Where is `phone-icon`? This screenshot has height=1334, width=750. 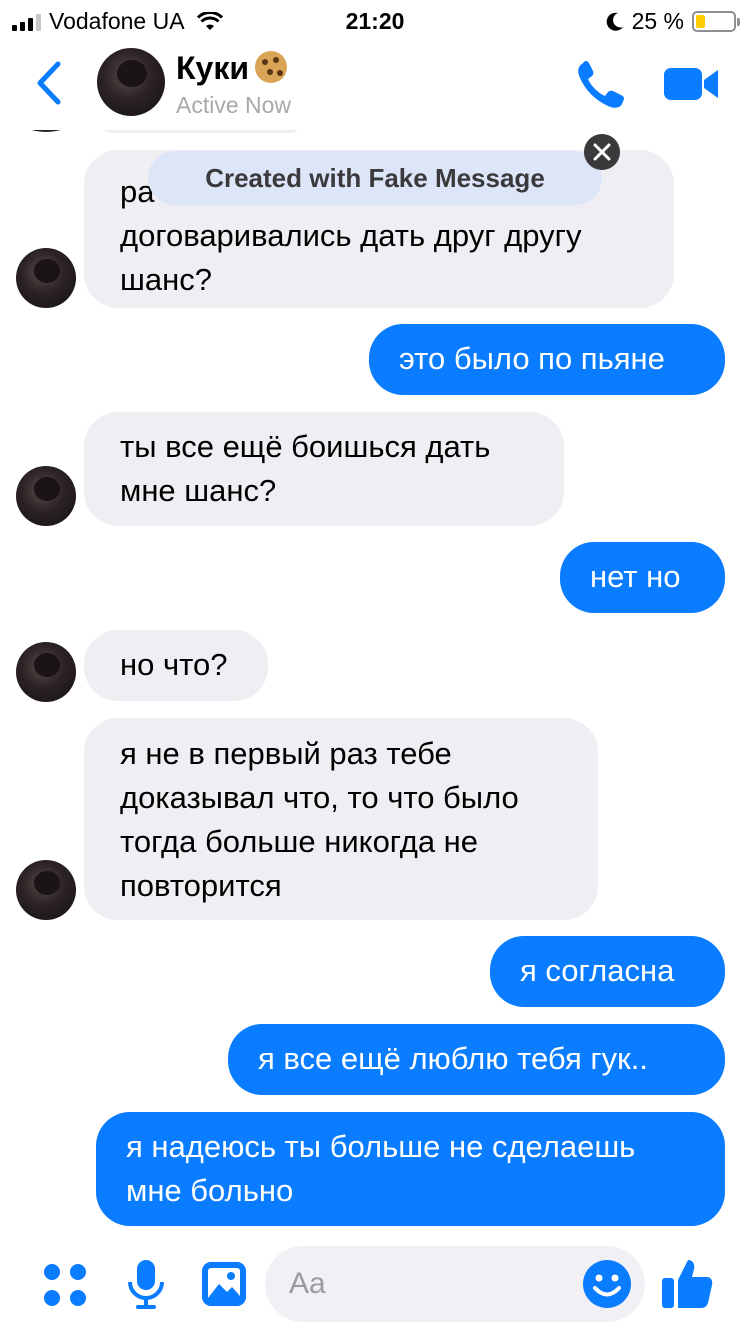
phone-icon is located at coordinates (601, 84).